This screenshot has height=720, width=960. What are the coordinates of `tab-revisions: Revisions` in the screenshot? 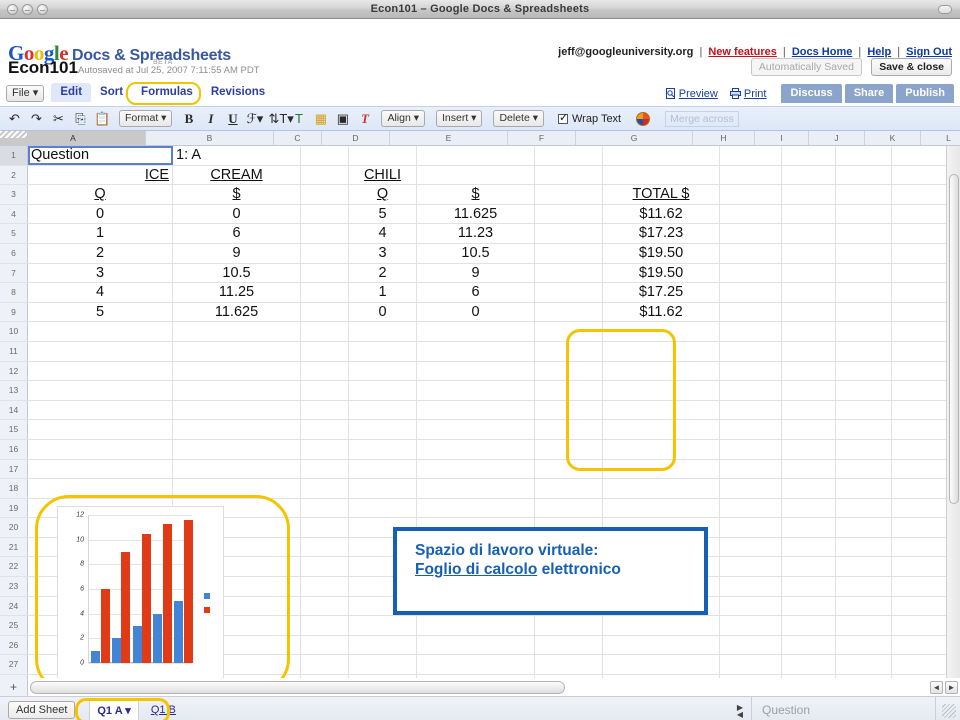 It's located at (238, 92).